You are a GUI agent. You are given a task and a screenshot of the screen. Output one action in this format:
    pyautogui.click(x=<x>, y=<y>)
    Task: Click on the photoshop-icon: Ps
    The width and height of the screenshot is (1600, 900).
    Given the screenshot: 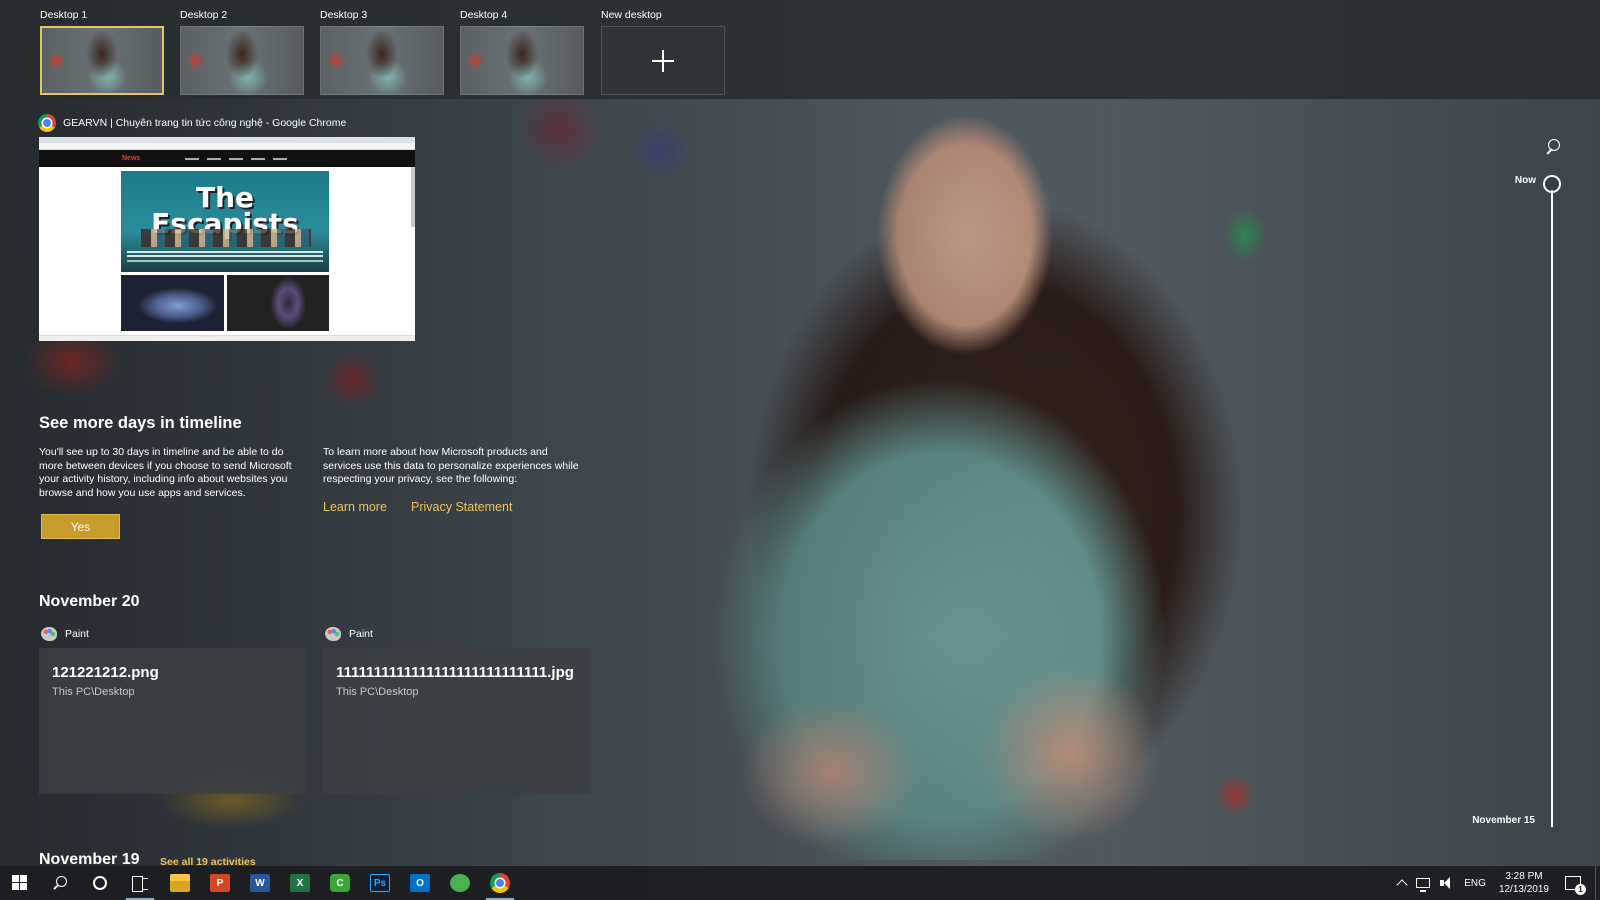 What is the action you would take?
    pyautogui.click(x=380, y=883)
    